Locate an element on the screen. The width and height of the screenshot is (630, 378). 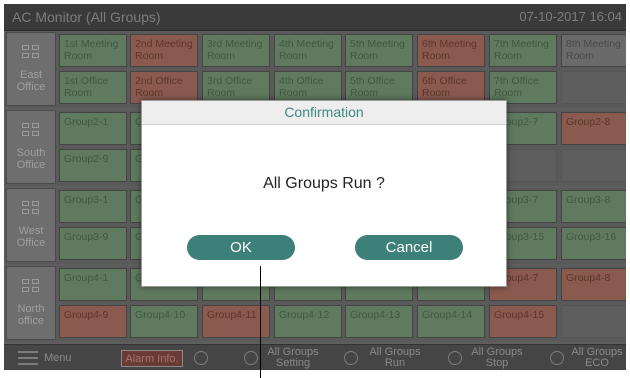
cancel-button: Cancel is located at coordinates (409, 247).